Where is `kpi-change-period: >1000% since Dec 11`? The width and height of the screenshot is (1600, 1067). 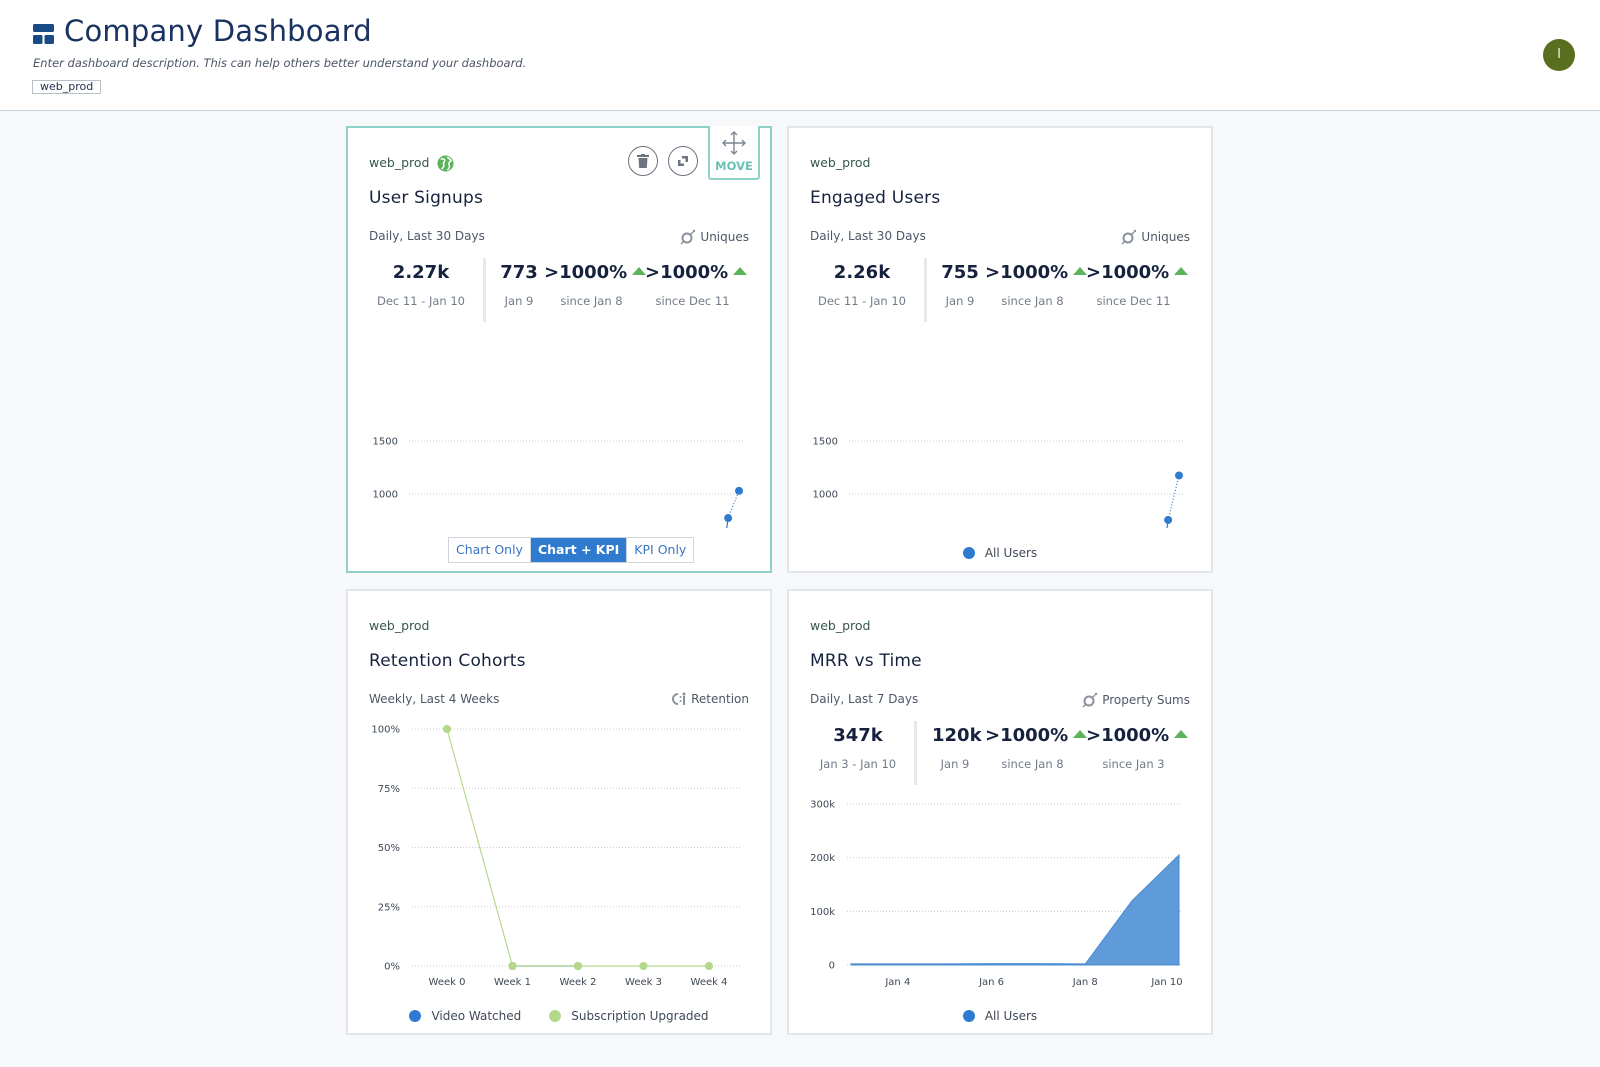 kpi-change-period: >1000% since Dec 11 is located at coordinates (1137, 285).